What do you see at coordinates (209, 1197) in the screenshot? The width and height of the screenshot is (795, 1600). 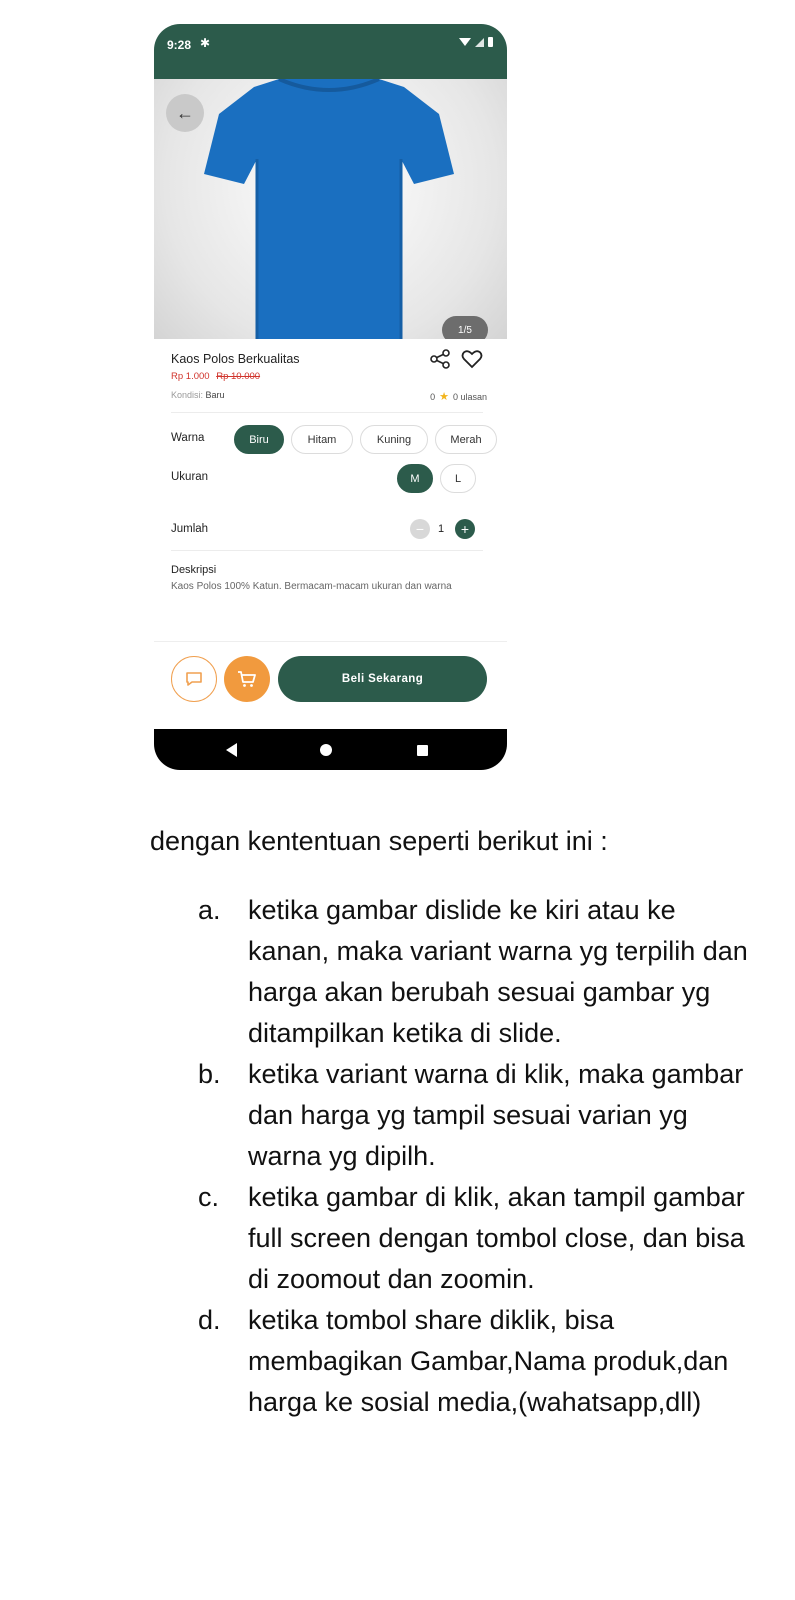 I see `list-marker: c.` at bounding box center [209, 1197].